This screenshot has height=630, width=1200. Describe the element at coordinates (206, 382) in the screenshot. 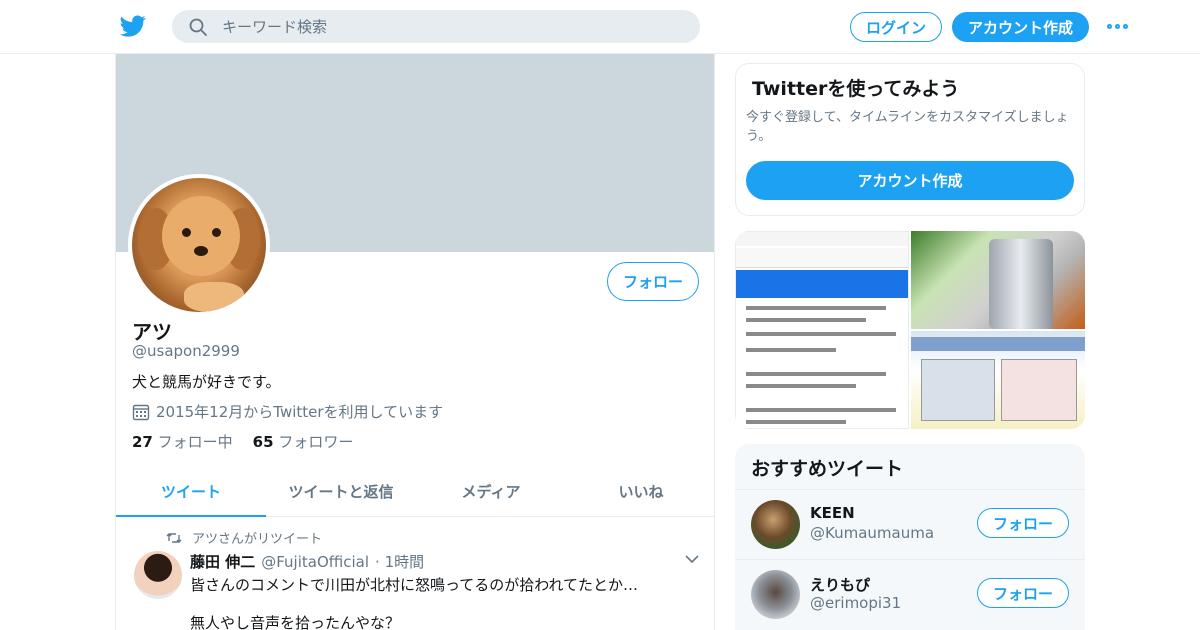

I see `profile-bio: 犬と競馬が好きです。` at that location.